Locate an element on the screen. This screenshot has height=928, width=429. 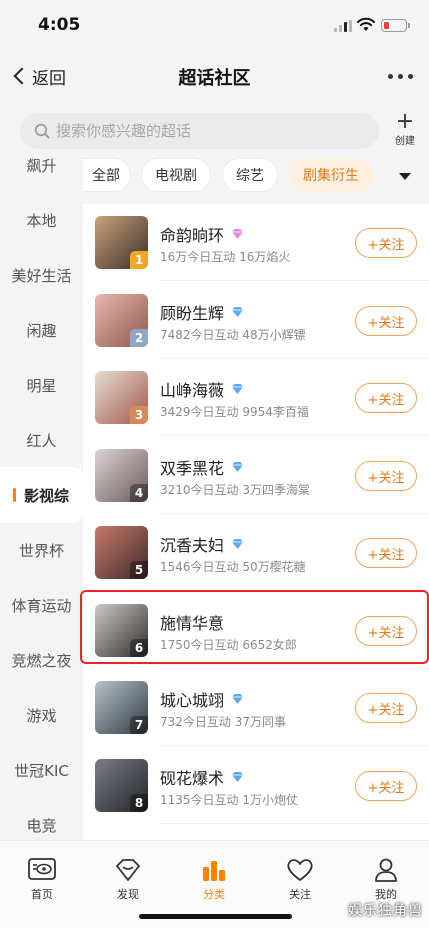
rank-badge: 7 is located at coordinates (139, 725).